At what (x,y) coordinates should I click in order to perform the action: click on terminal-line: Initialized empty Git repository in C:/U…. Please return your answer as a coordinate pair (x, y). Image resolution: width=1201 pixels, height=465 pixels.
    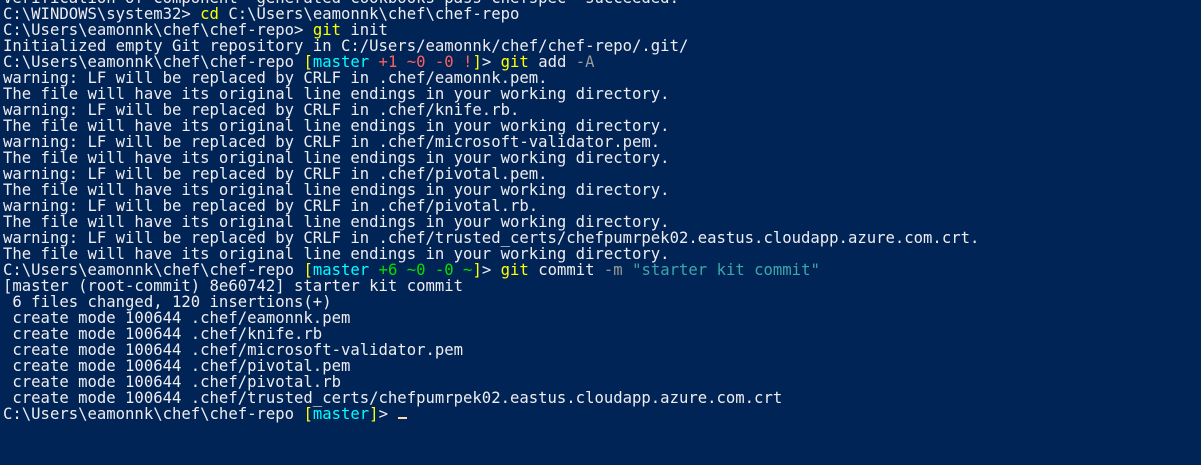
    Looking at the image, I should click on (598, 46).